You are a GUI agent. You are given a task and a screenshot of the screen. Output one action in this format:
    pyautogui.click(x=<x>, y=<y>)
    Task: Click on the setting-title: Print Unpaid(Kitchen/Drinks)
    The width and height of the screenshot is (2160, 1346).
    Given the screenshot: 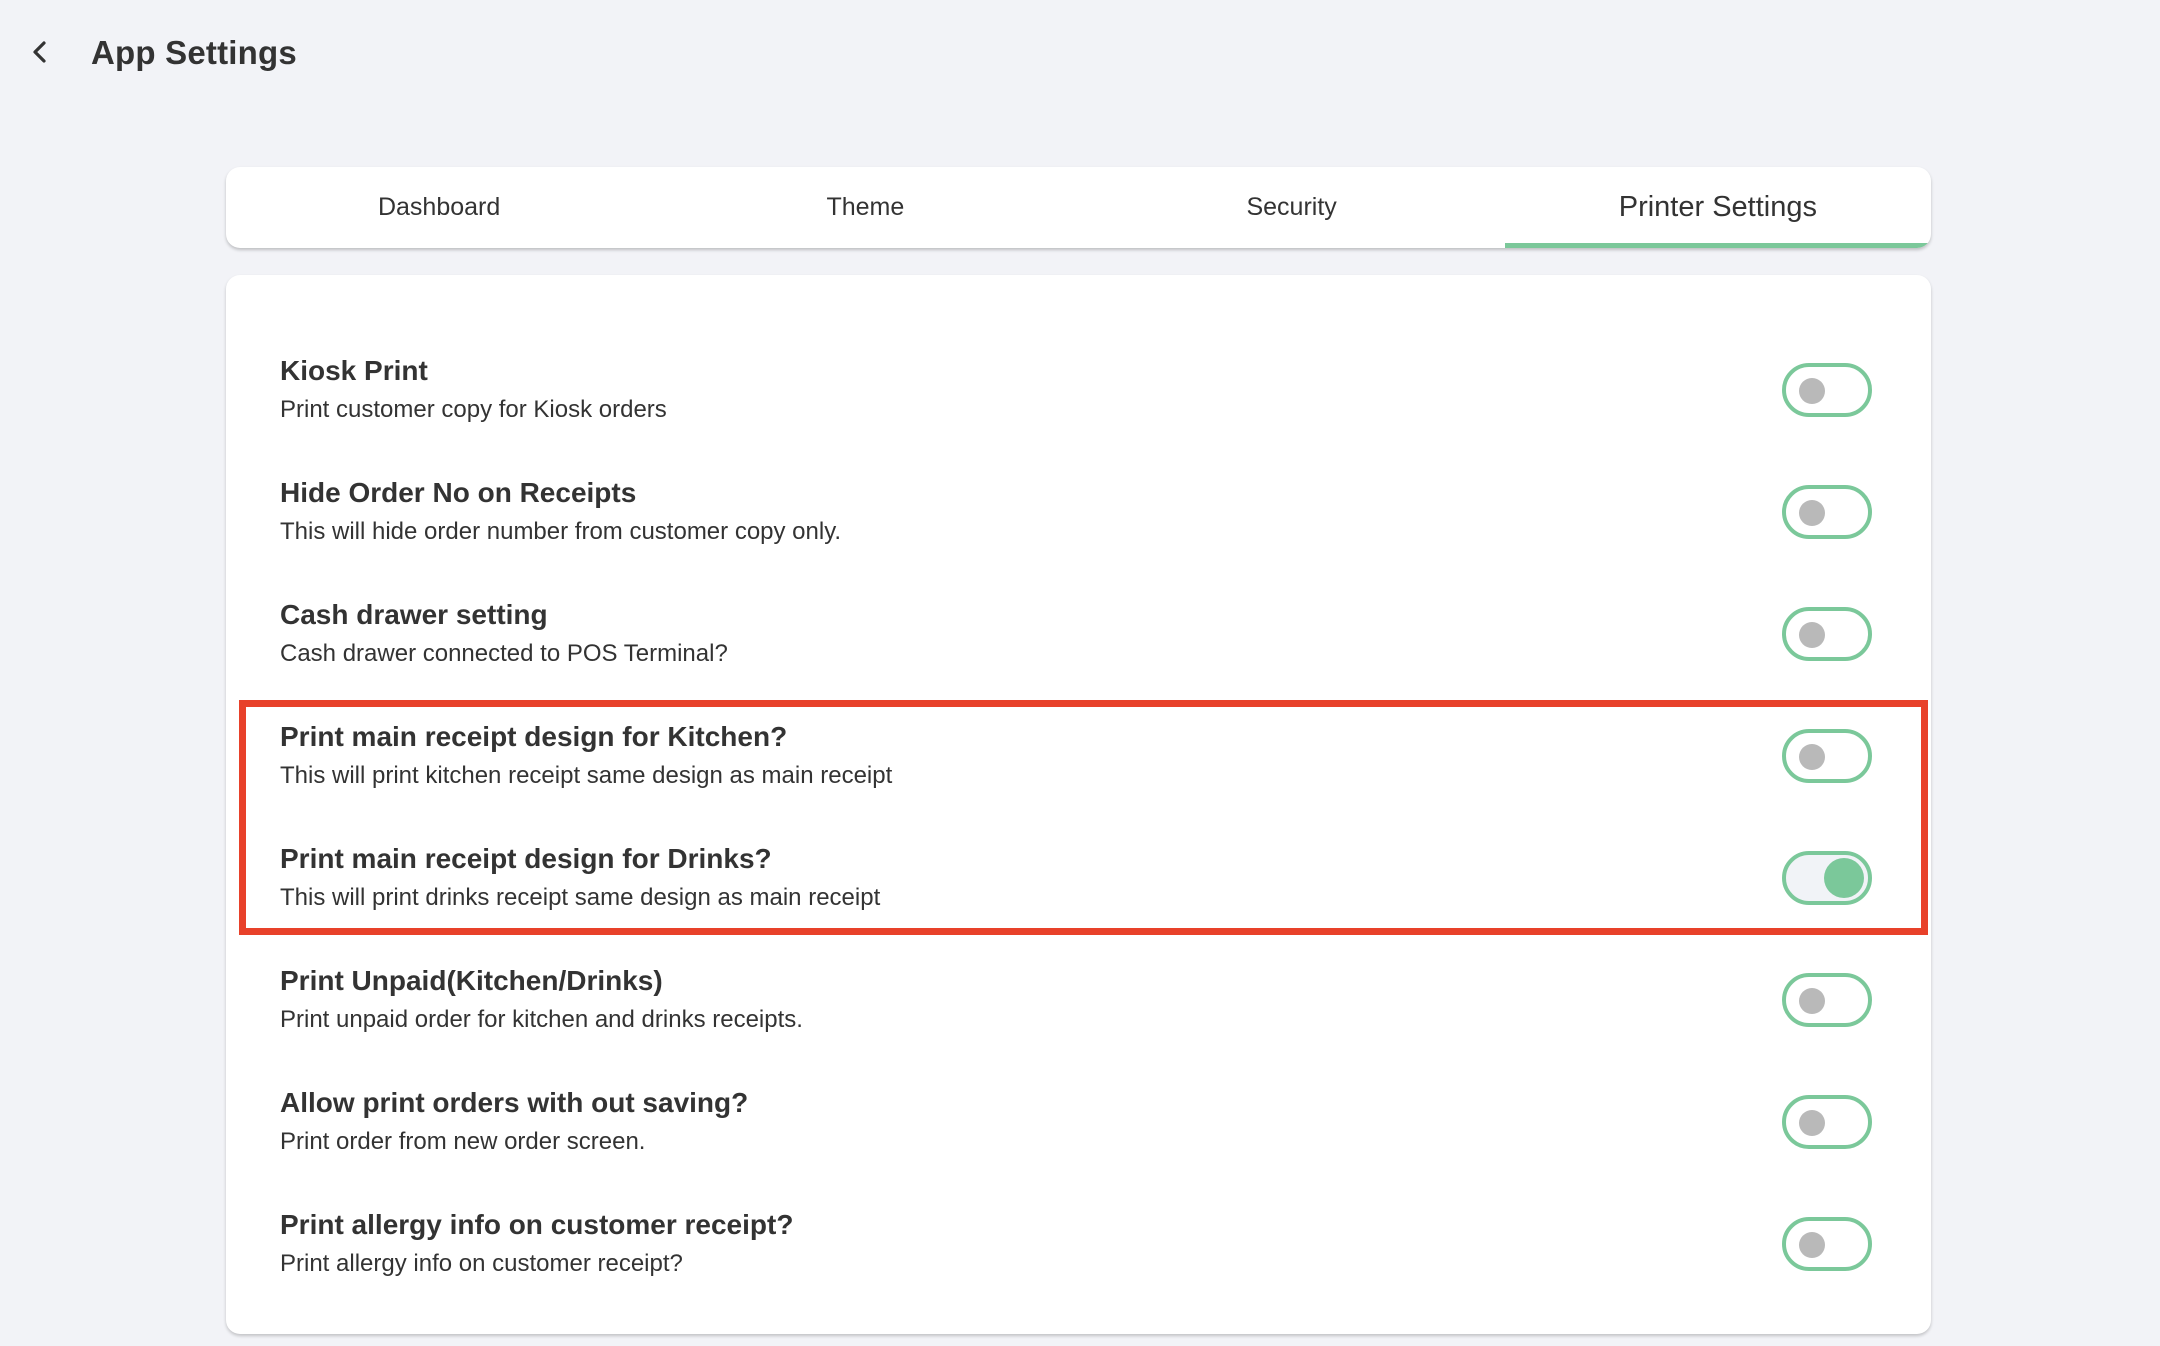 What is the action you would take?
    pyautogui.click(x=471, y=980)
    